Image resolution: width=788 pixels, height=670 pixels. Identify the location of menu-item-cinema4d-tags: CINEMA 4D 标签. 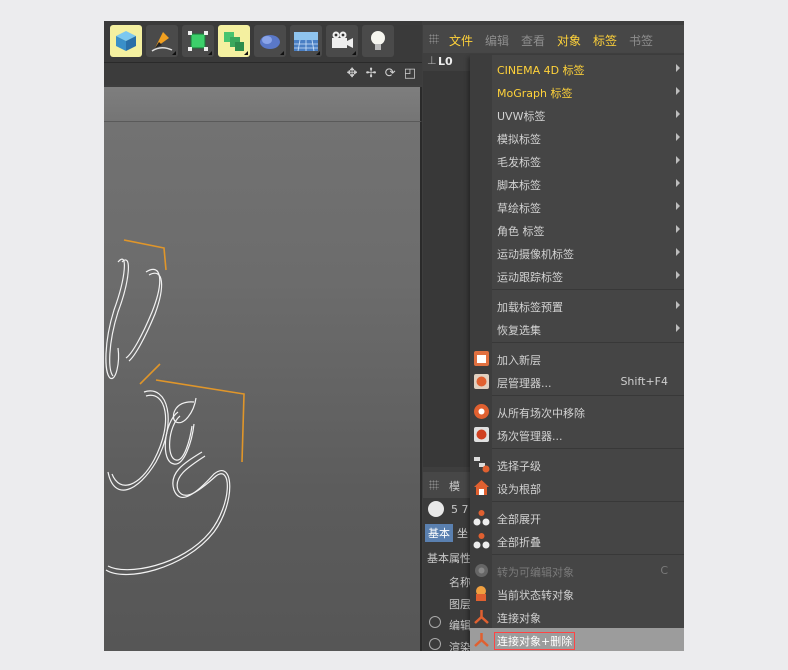
(577, 68).